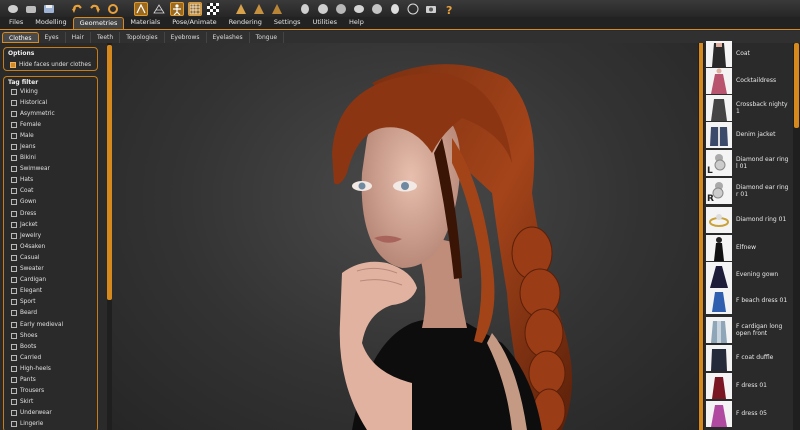 The image size is (800, 430). Describe the element at coordinates (305, 9) in the screenshot. I see `sphere1-icon` at that location.